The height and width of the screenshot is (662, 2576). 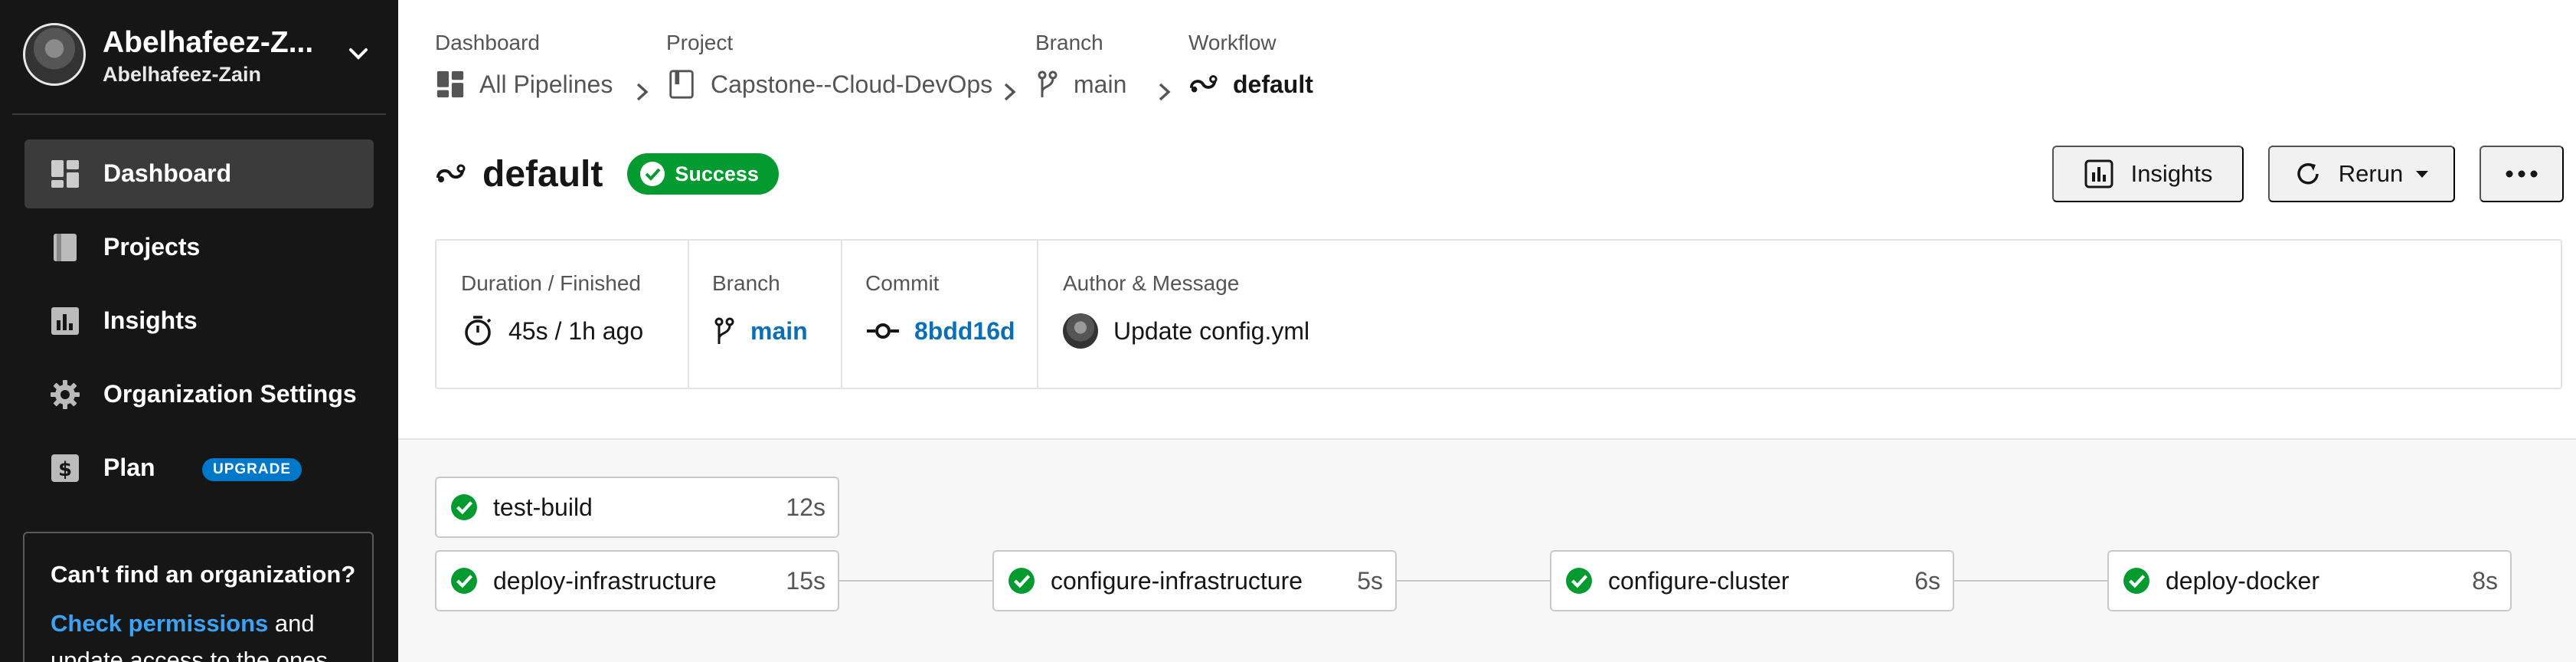 What do you see at coordinates (1273, 84) in the screenshot?
I see `breadcrumb-value-text: default` at bounding box center [1273, 84].